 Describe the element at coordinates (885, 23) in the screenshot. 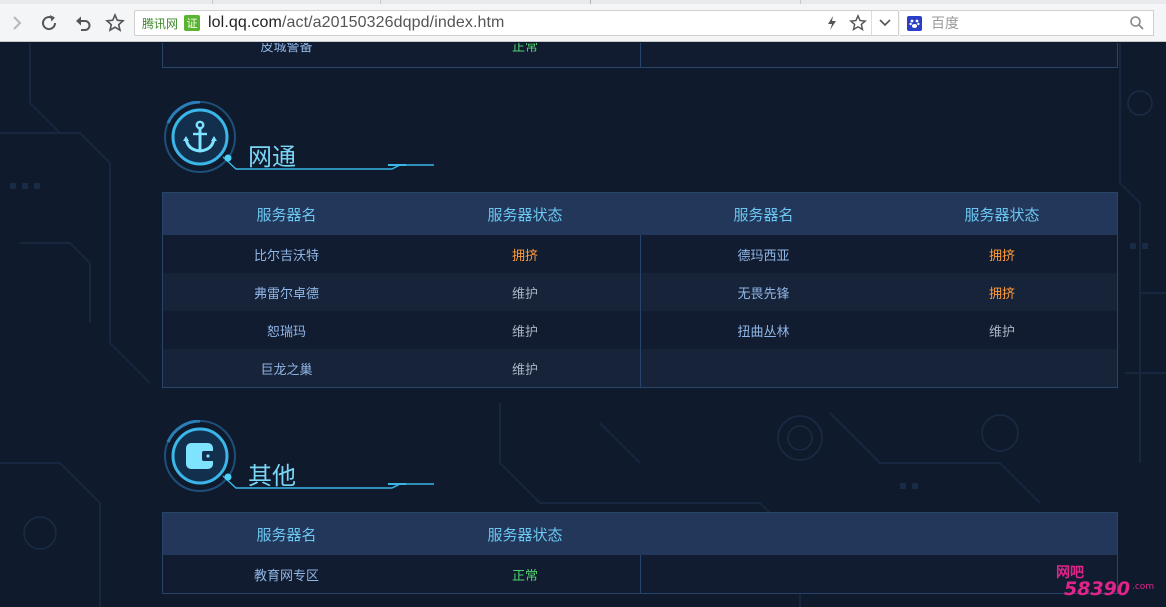

I see `chevron-down-icon` at that location.